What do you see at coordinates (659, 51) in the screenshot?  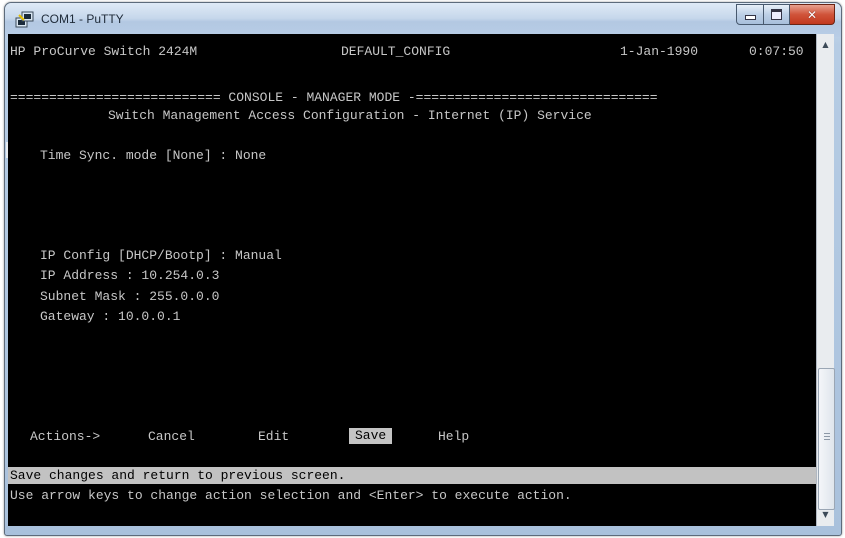 I see `header-date: 1-Jan-1990` at bounding box center [659, 51].